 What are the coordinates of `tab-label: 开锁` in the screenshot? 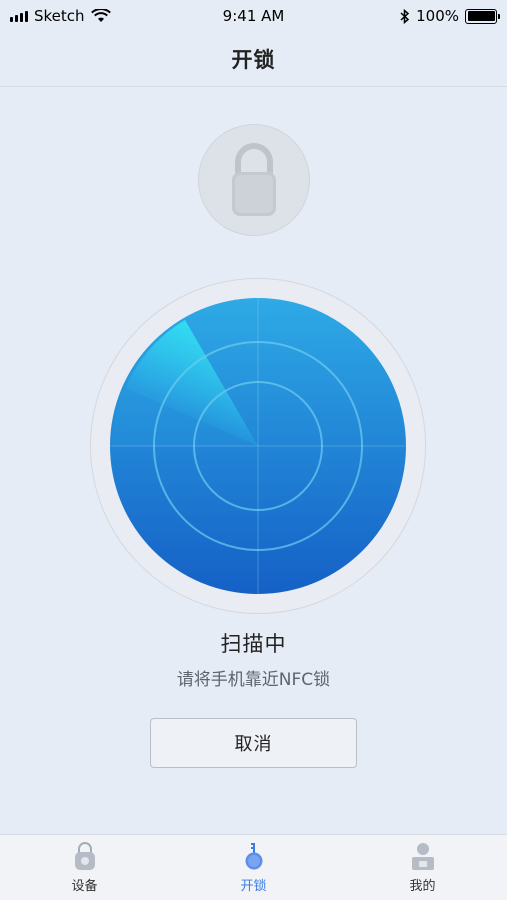 It's located at (253, 886).